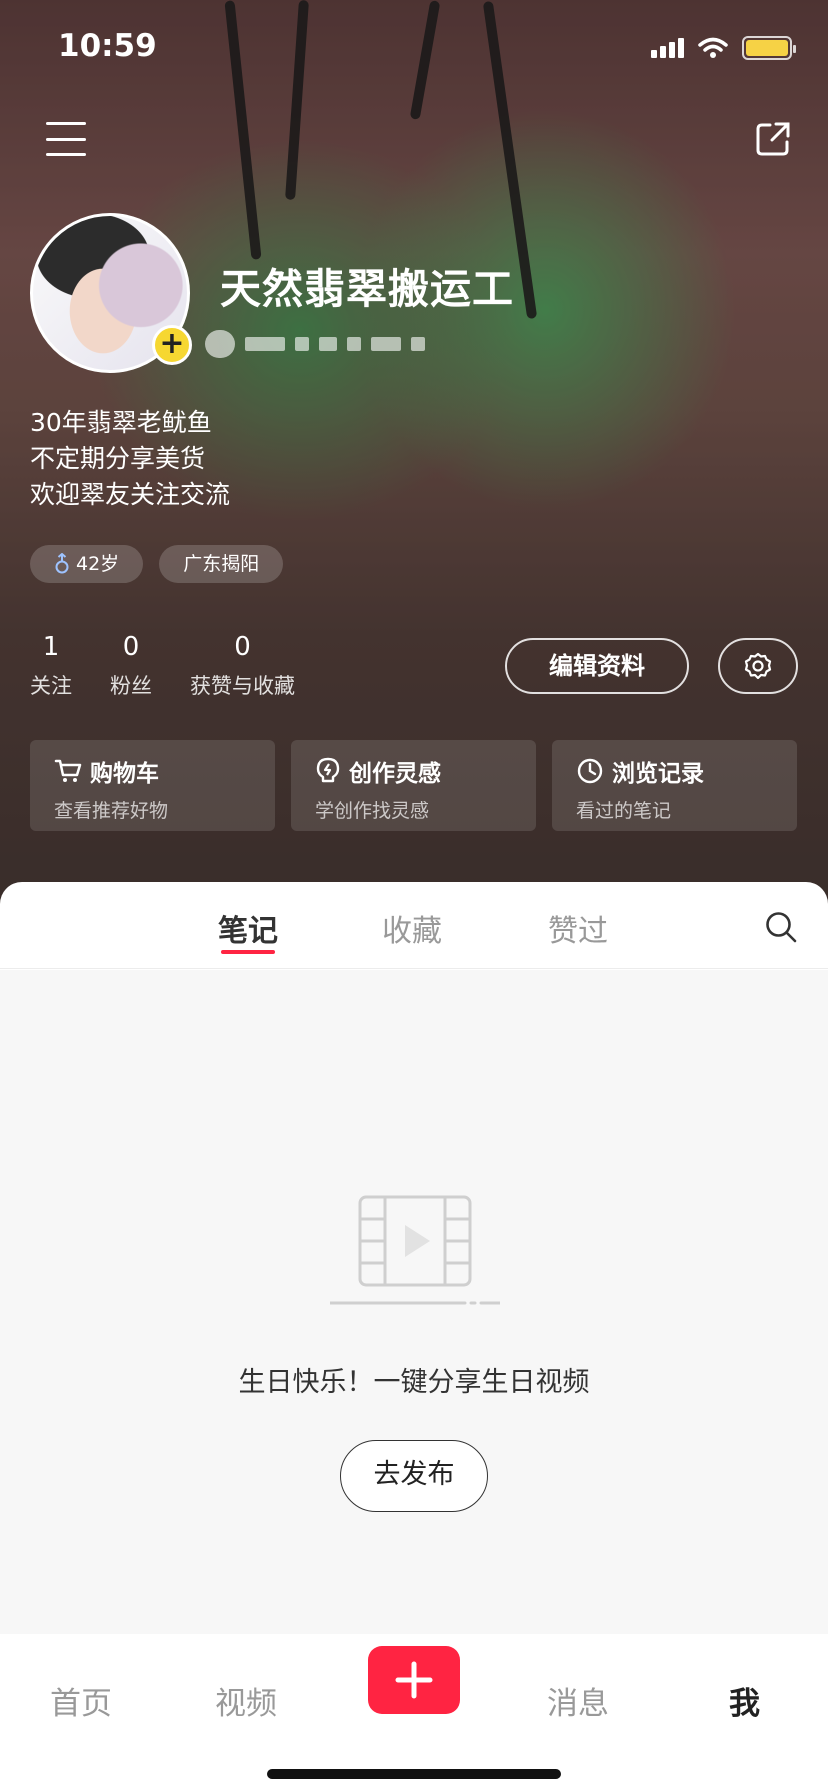 The width and height of the screenshot is (828, 1792). What do you see at coordinates (242, 686) in the screenshot?
I see `stat-label: 获赞与收藏` at bounding box center [242, 686].